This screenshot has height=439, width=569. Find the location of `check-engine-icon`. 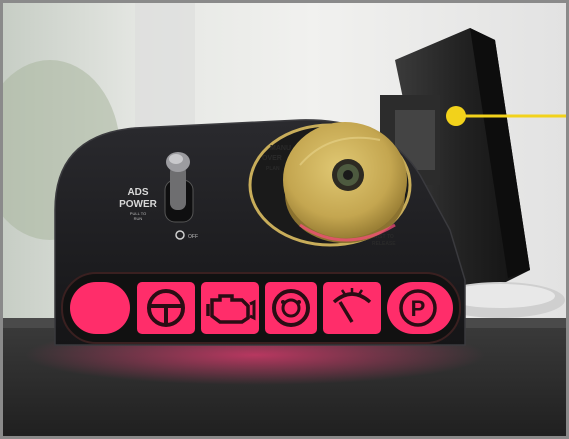

check-engine-icon is located at coordinates (230, 308).